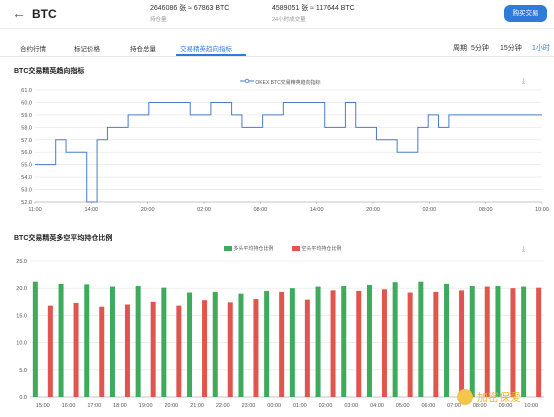  What do you see at coordinates (377, 406) in the screenshot?
I see `x-tick-label: 04:00` at bounding box center [377, 406].